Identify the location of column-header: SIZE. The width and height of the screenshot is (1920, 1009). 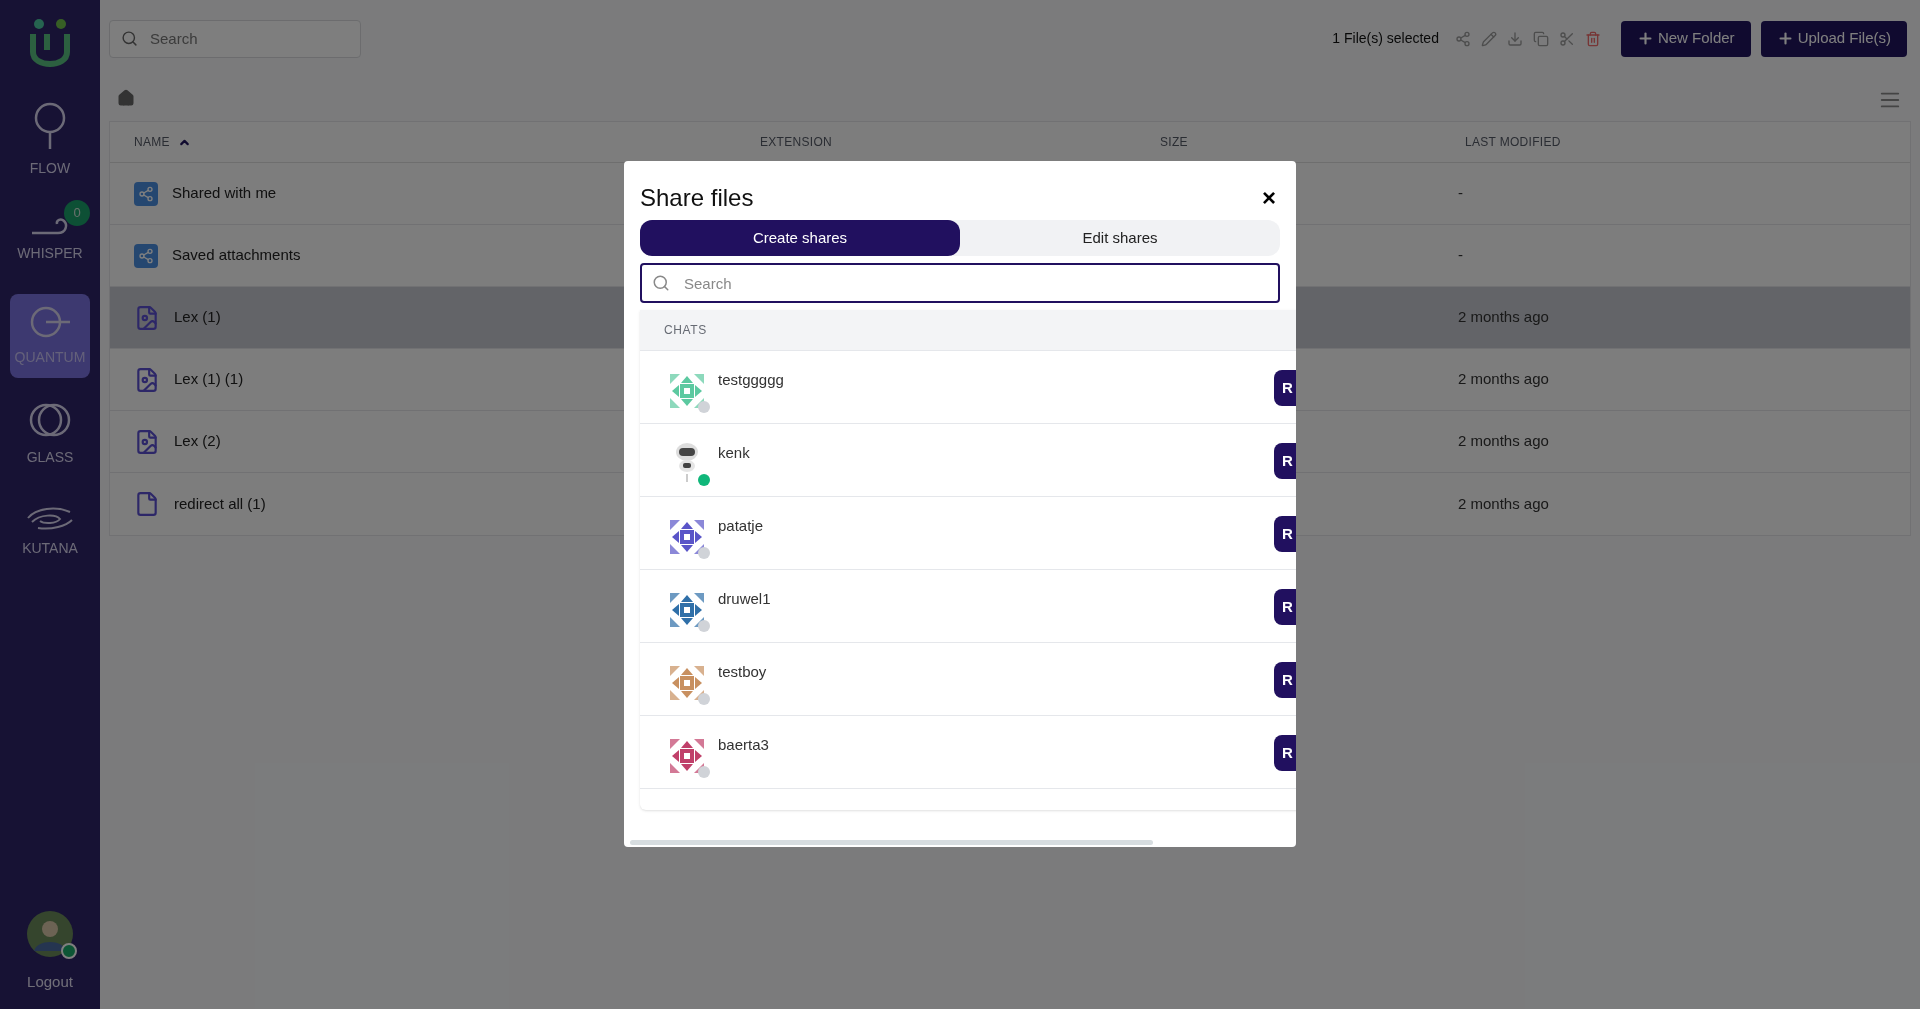
(1312, 142).